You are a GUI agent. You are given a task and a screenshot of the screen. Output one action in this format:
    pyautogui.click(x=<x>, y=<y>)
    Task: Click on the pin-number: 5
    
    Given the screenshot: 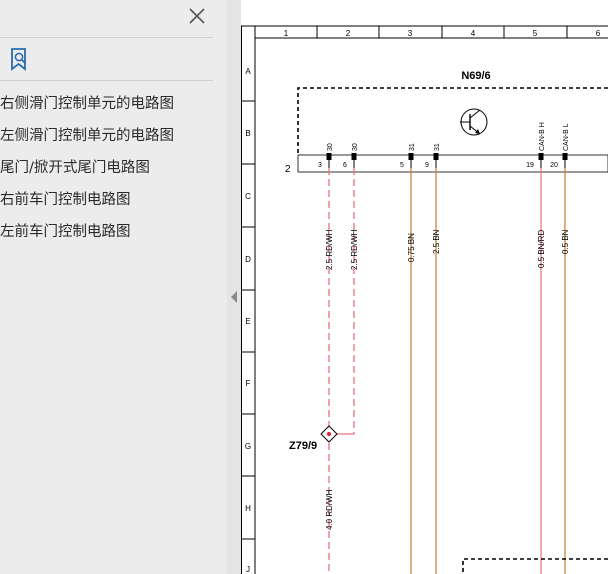 What is the action you would take?
    pyautogui.click(x=402, y=165)
    